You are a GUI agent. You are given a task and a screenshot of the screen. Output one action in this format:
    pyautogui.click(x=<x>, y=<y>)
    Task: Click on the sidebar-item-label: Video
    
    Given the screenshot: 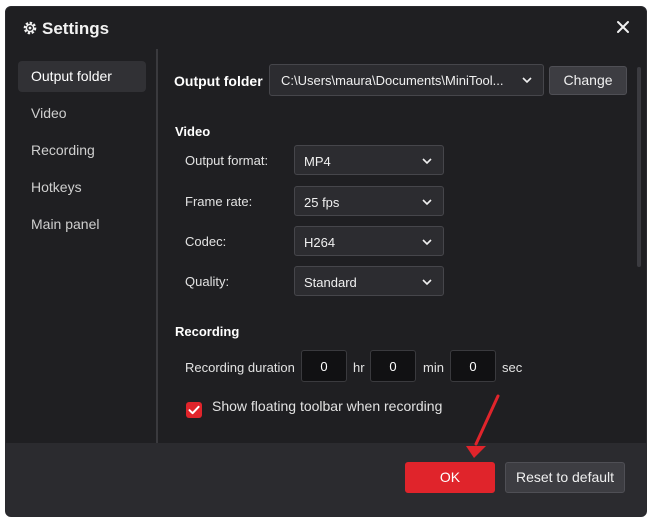 What is the action you would take?
    pyautogui.click(x=49, y=113)
    